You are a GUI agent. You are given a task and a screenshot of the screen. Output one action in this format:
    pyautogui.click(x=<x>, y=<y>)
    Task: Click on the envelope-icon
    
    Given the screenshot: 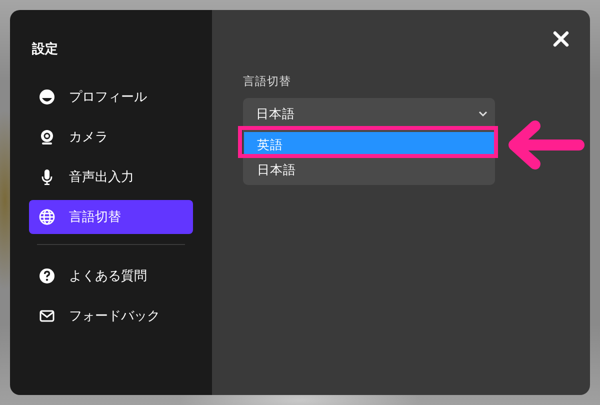 What is the action you would take?
    pyautogui.click(x=47, y=316)
    